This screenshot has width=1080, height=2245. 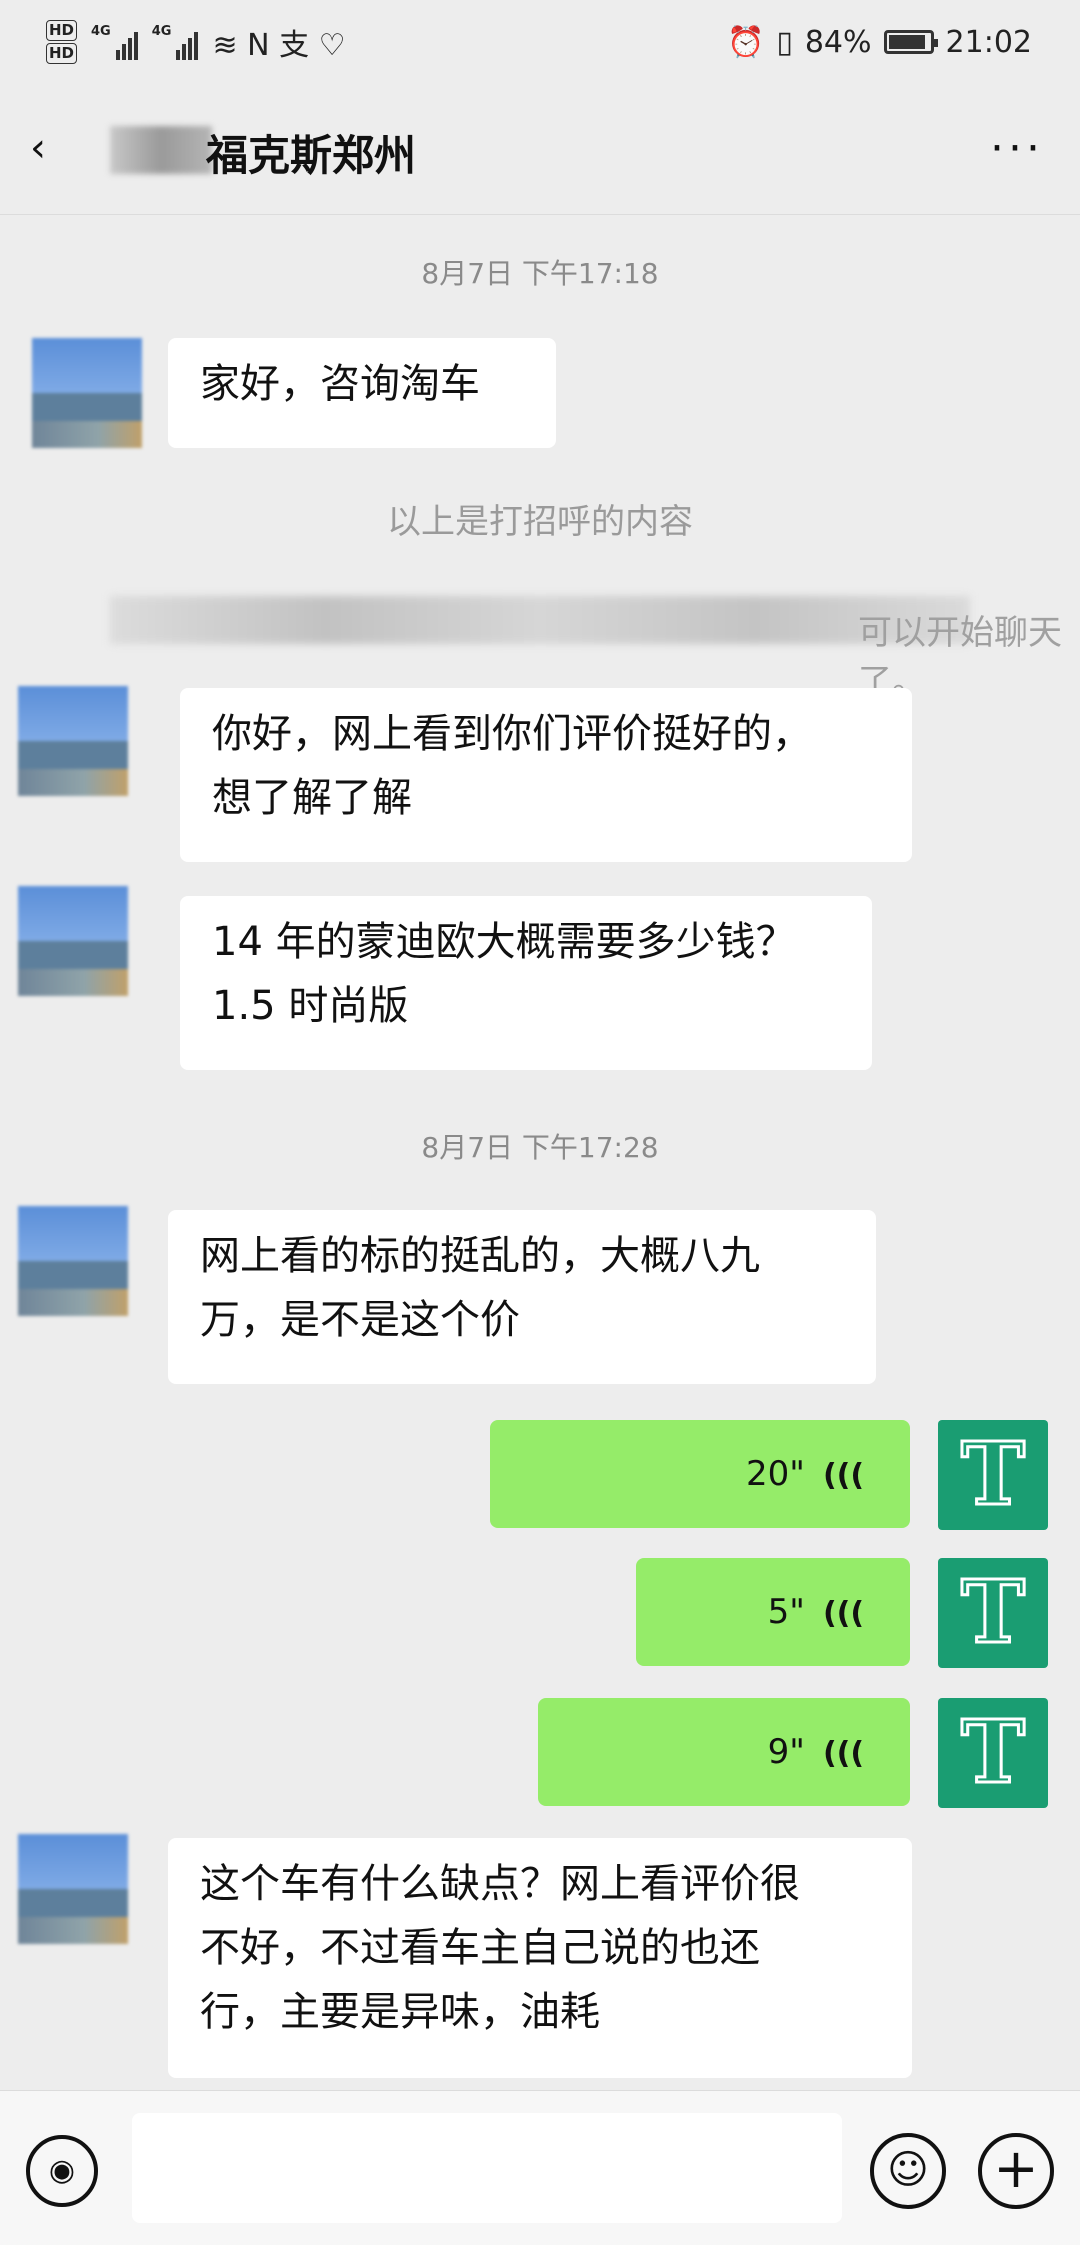 I want to click on voice-message: 5"))), so click(x=773, y=1612).